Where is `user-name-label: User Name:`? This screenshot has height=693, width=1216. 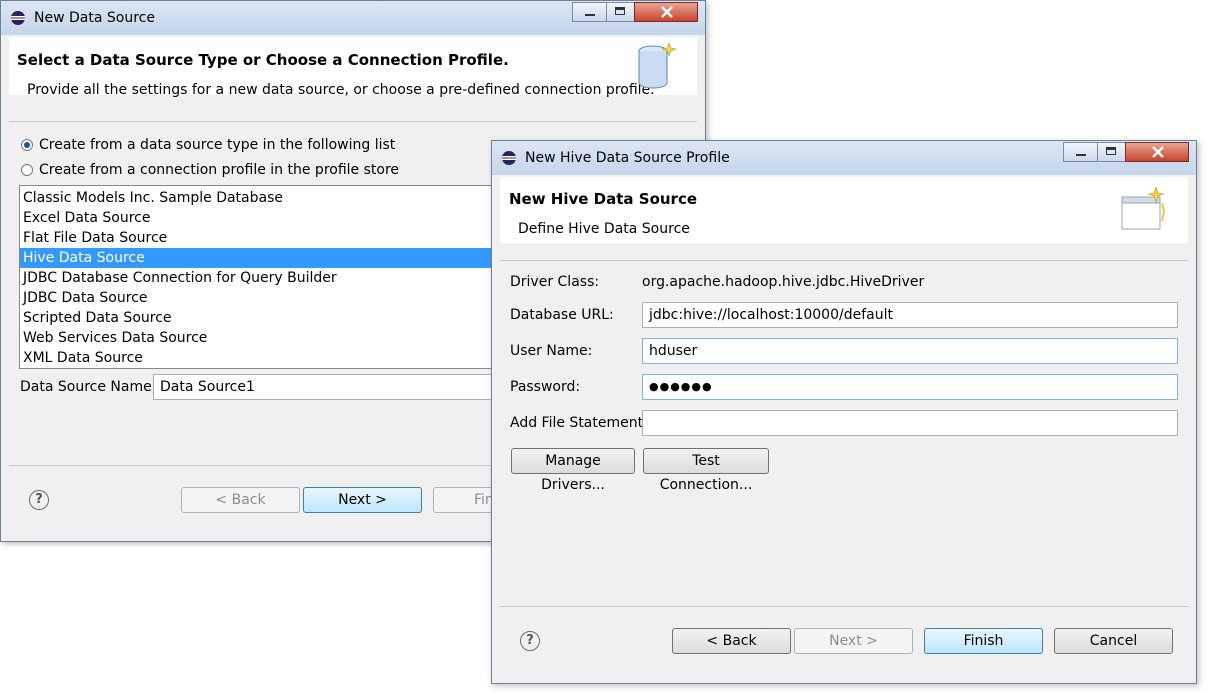 user-name-label: User Name: is located at coordinates (551, 351).